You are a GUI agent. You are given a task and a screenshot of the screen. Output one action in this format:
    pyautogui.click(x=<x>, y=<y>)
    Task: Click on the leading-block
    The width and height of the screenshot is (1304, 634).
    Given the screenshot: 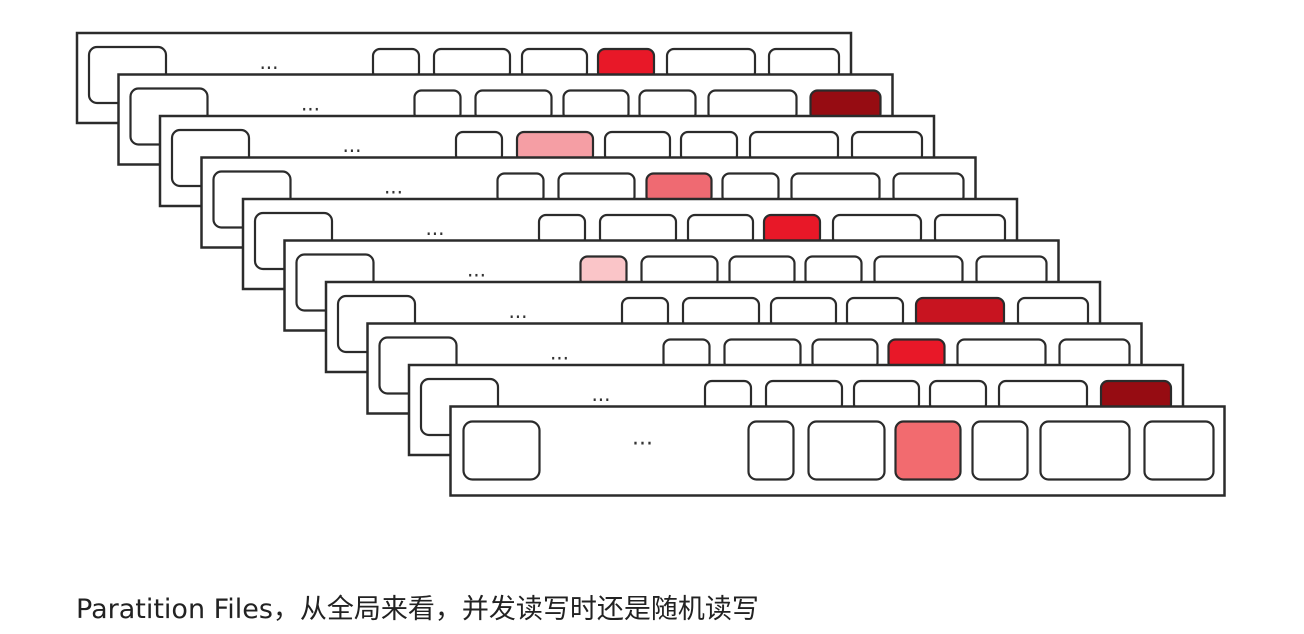 What is the action you would take?
    pyautogui.click(x=501, y=450)
    